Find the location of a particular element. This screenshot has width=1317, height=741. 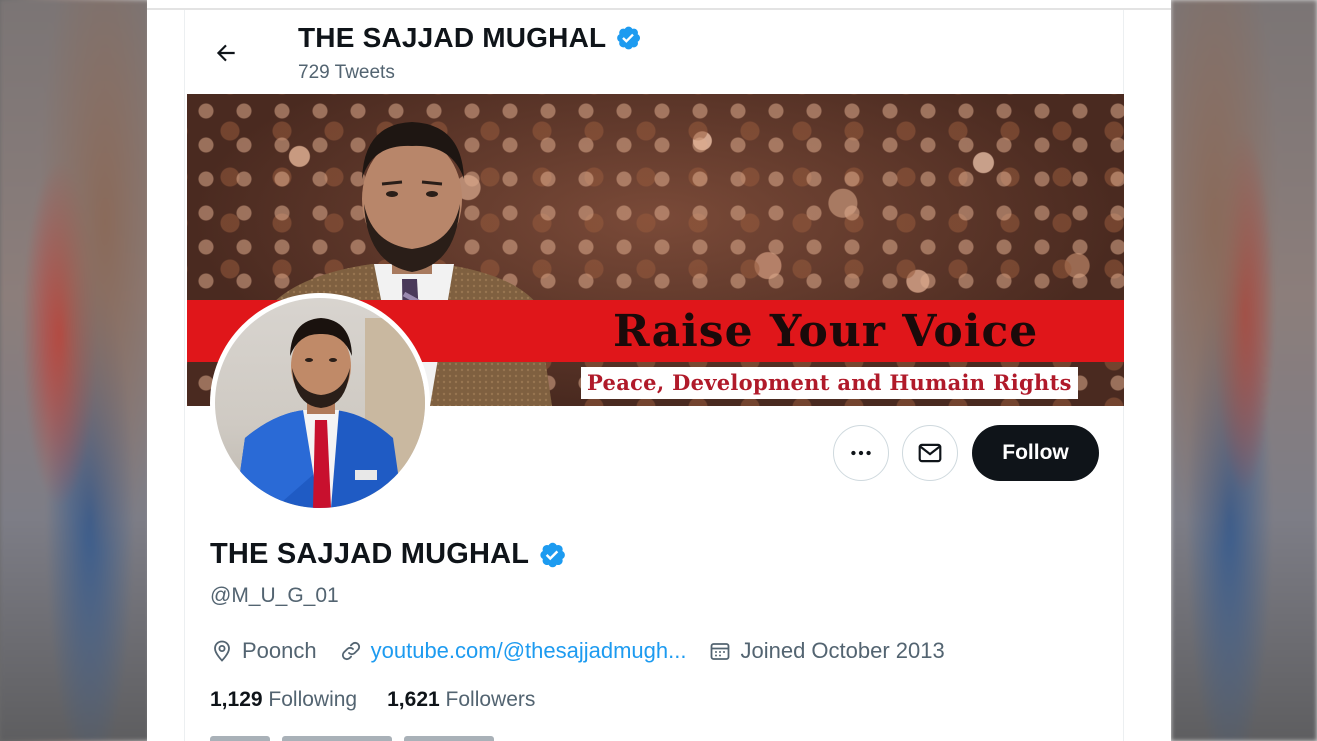

followers-label: Followers is located at coordinates (490, 699).